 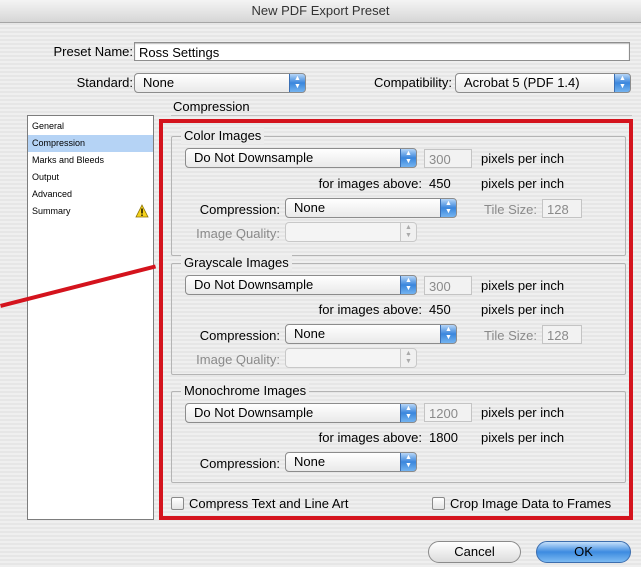 What do you see at coordinates (46, 177) in the screenshot?
I see `sidebar-item-label: Output` at bounding box center [46, 177].